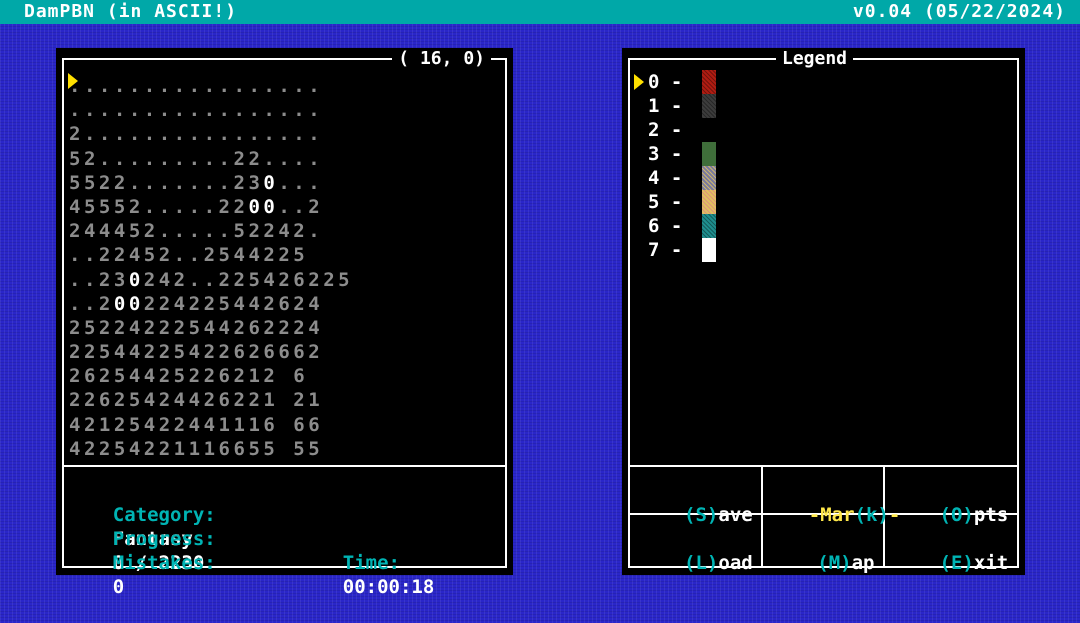  I want to click on legend-item: 6 -, so click(665, 226).